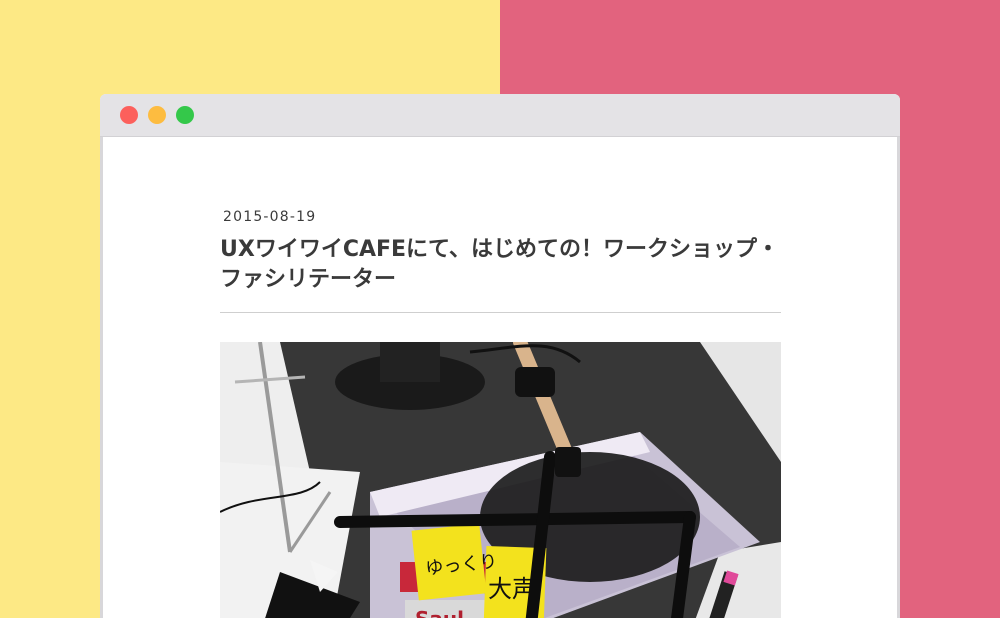  Describe the element at coordinates (270, 217) in the screenshot. I see `post-date: 2015-08-19` at that location.